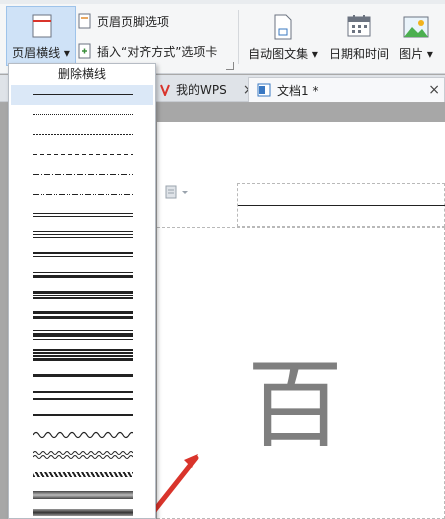 This screenshot has width=445, height=519. I want to click on header-line-icon, so click(42, 26).